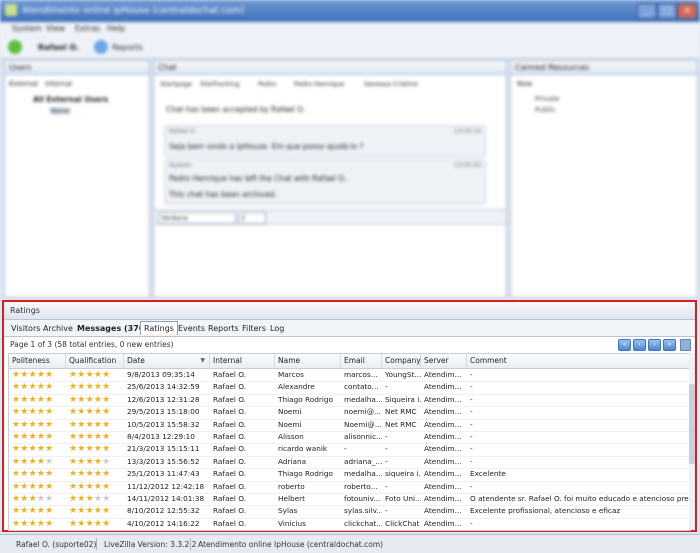  What do you see at coordinates (319, 84) in the screenshot?
I see `chat-tab-pedro-henrique: Pedro Henrique` at bounding box center [319, 84].